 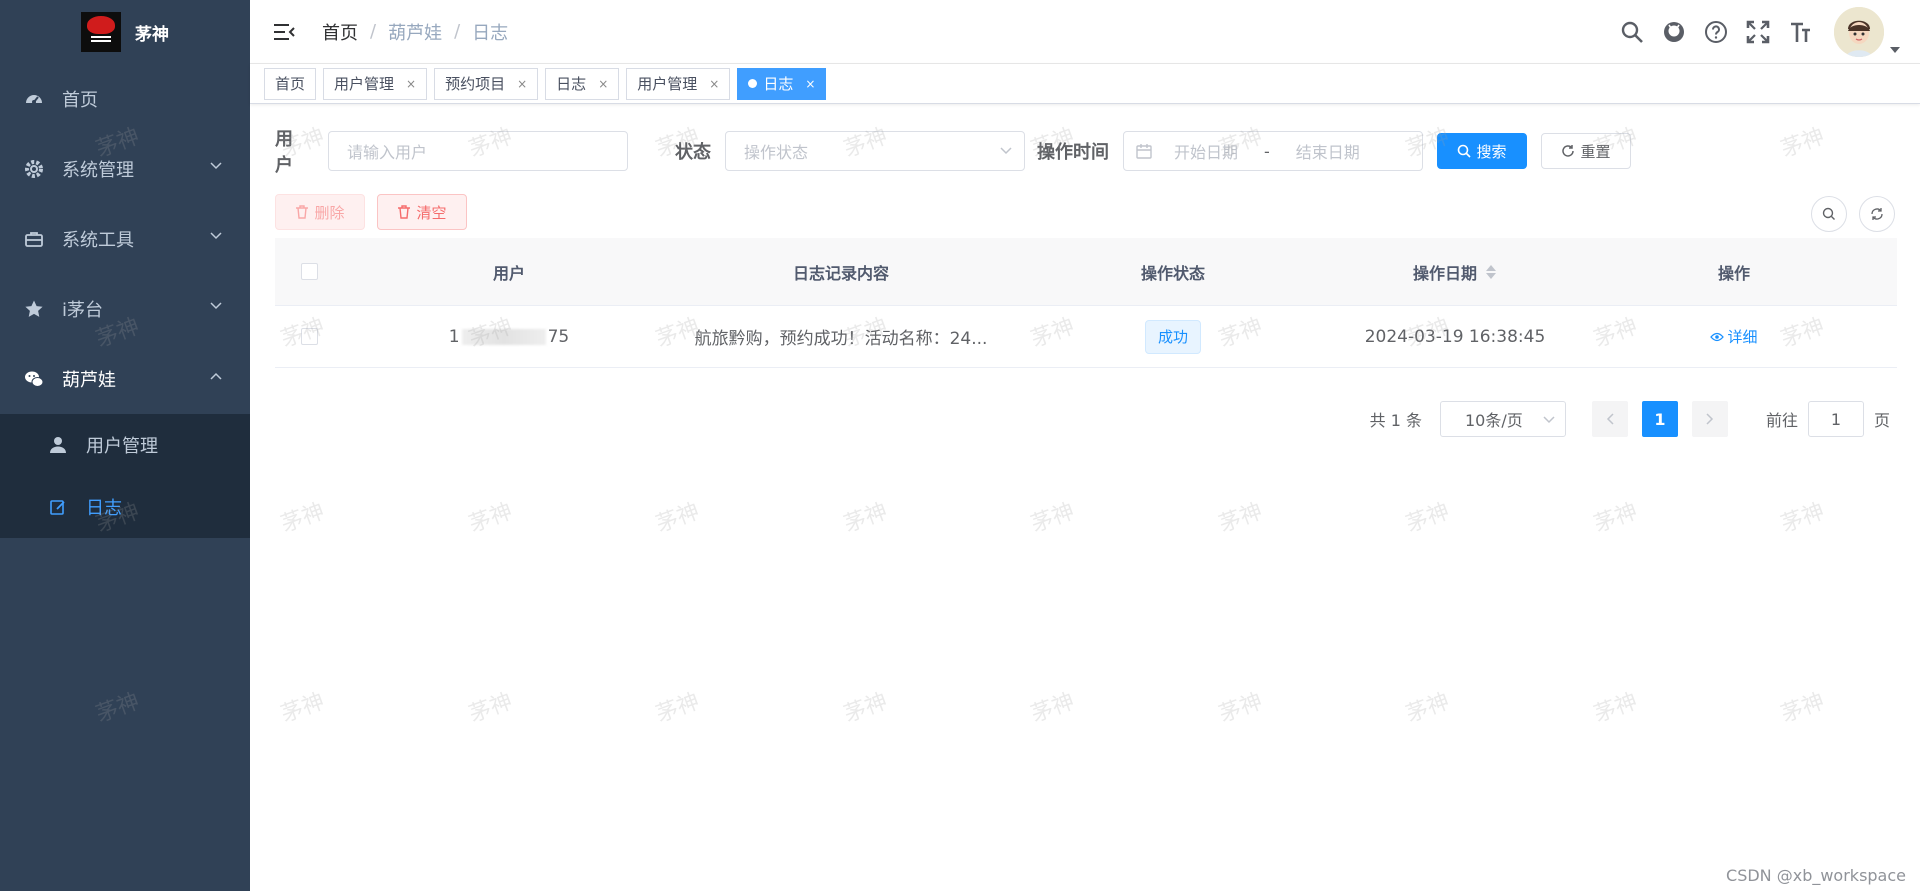 I want to click on avatar, so click(x=1859, y=32).